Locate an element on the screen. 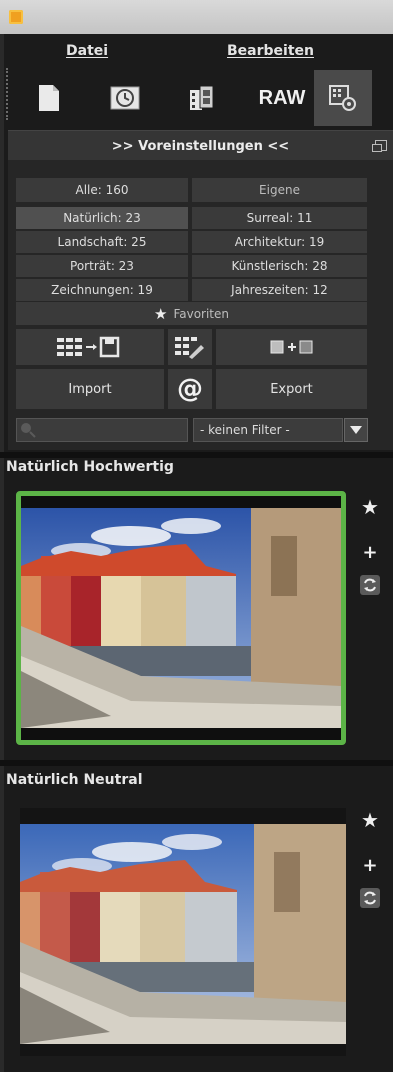  category-favoriten: ★ Favoriten is located at coordinates (191, 313).